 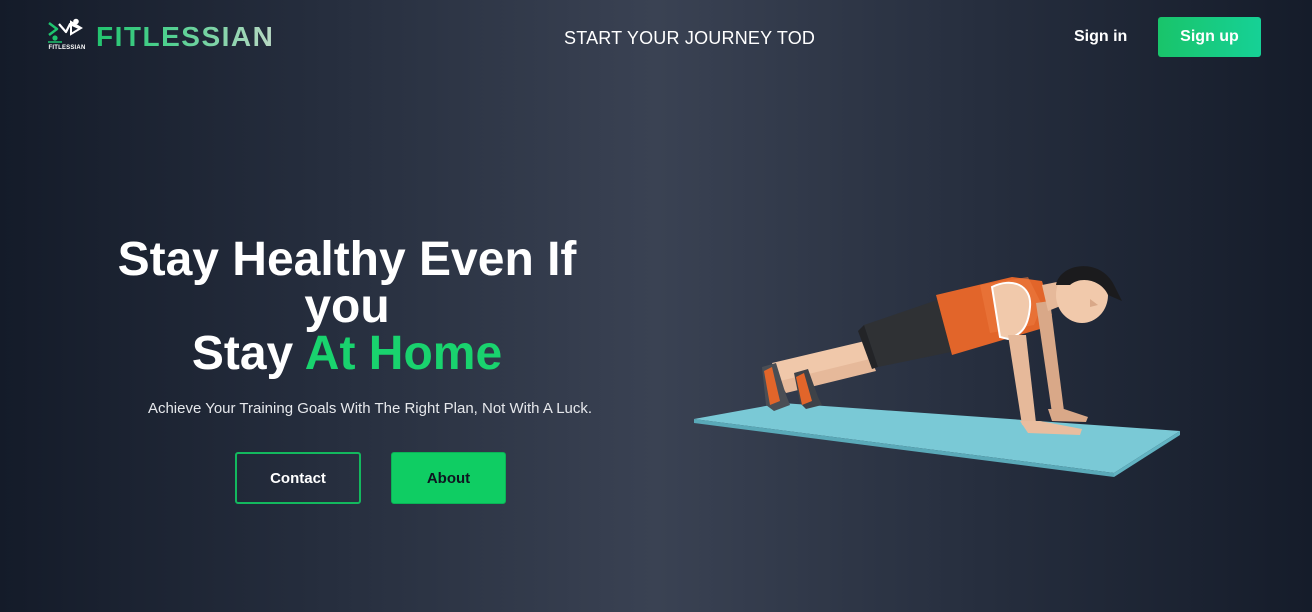 I want to click on about-button: About, so click(x=448, y=478).